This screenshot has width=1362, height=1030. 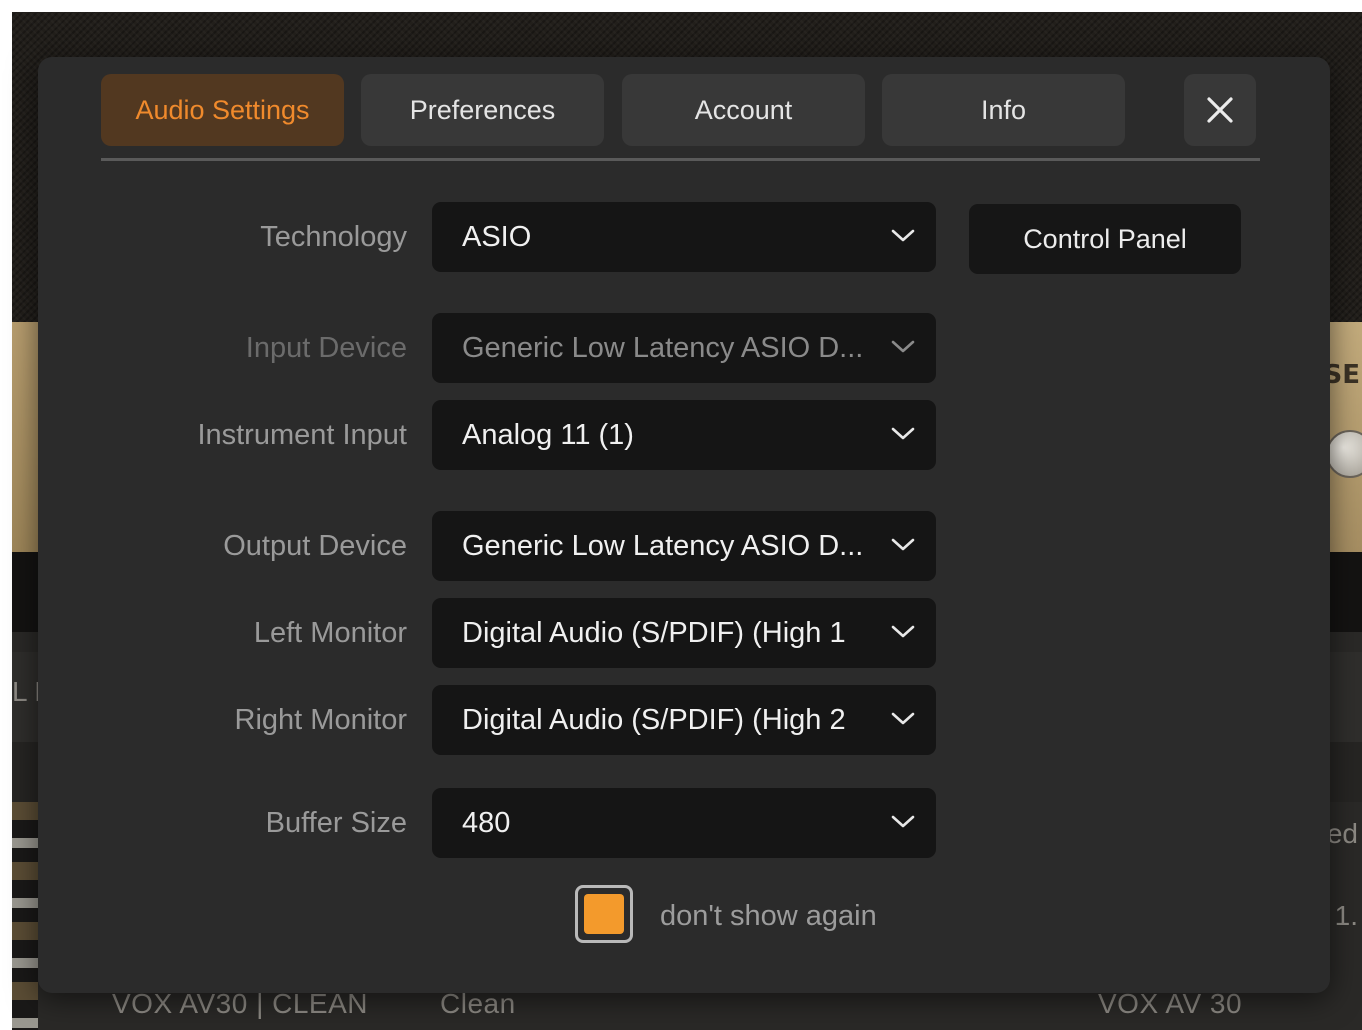 What do you see at coordinates (743, 110) in the screenshot?
I see `tab-account: Account` at bounding box center [743, 110].